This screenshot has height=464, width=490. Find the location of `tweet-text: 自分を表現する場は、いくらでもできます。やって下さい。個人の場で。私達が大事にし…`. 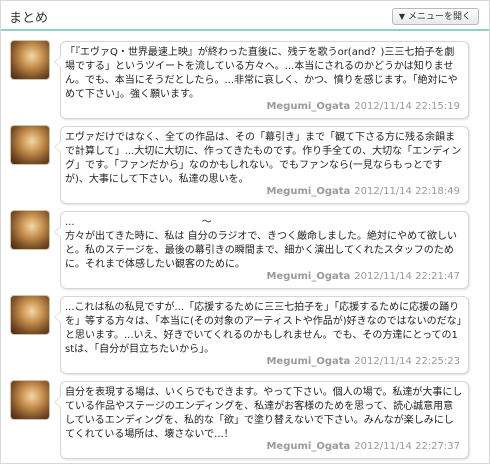

tweet-text: 自分を表現する場は、いくらでもできます。やって下さい。個人の場で。私達が大事にし… is located at coordinates (264, 413).